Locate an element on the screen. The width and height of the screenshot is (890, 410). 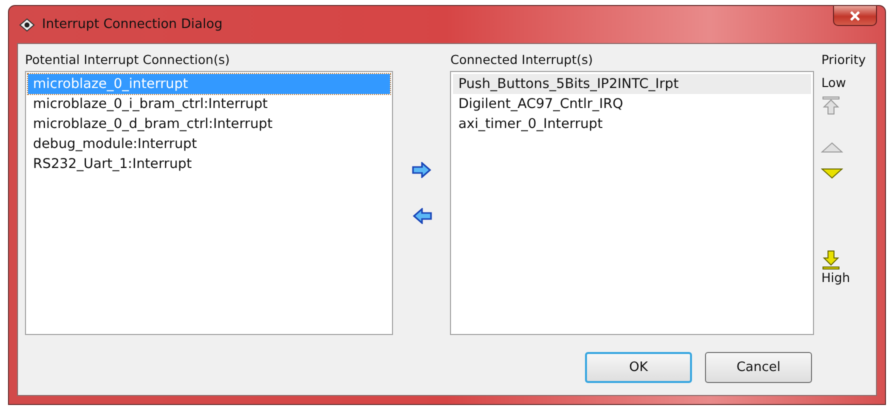
list-item: axi_timer_0_Interrupt is located at coordinates (632, 124).